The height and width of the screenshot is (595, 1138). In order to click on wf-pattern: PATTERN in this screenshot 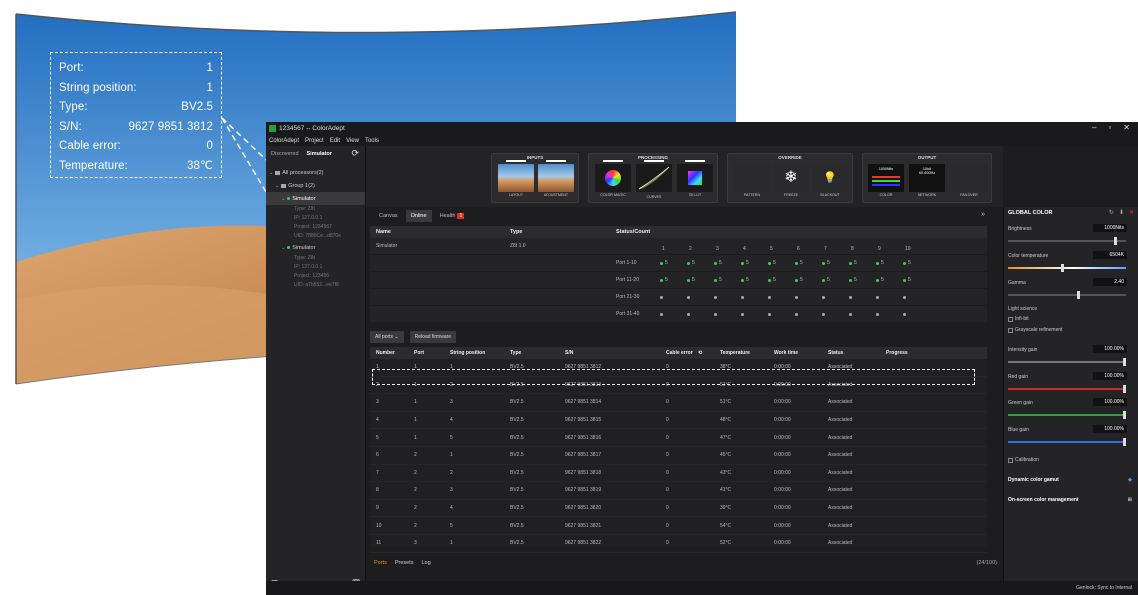, I will do `click(752, 182)`.